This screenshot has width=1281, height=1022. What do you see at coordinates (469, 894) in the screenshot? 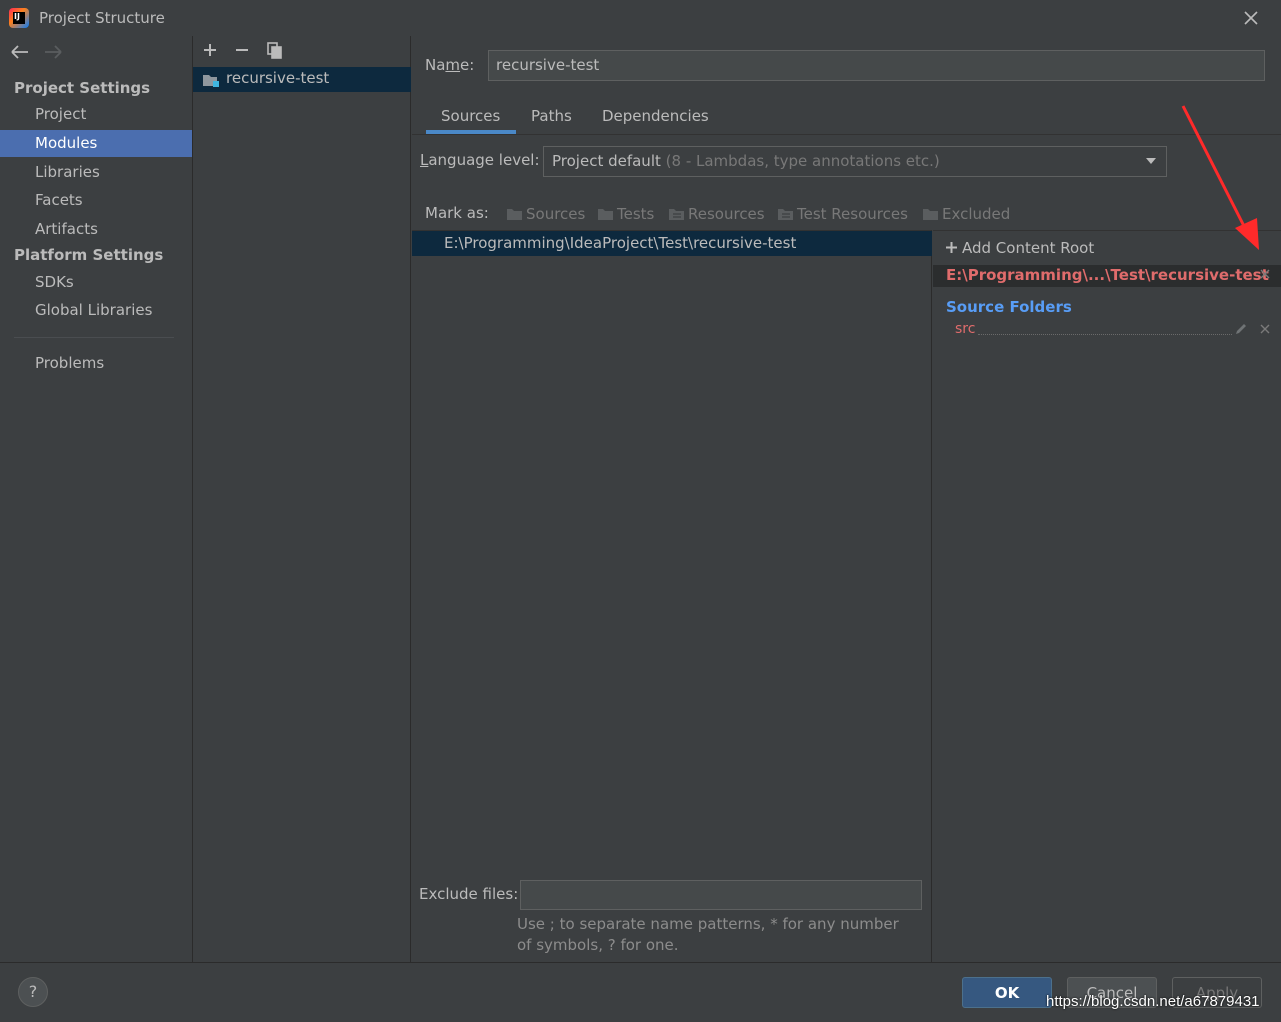
I see `exclude-files-label: Exclude files:` at bounding box center [469, 894].